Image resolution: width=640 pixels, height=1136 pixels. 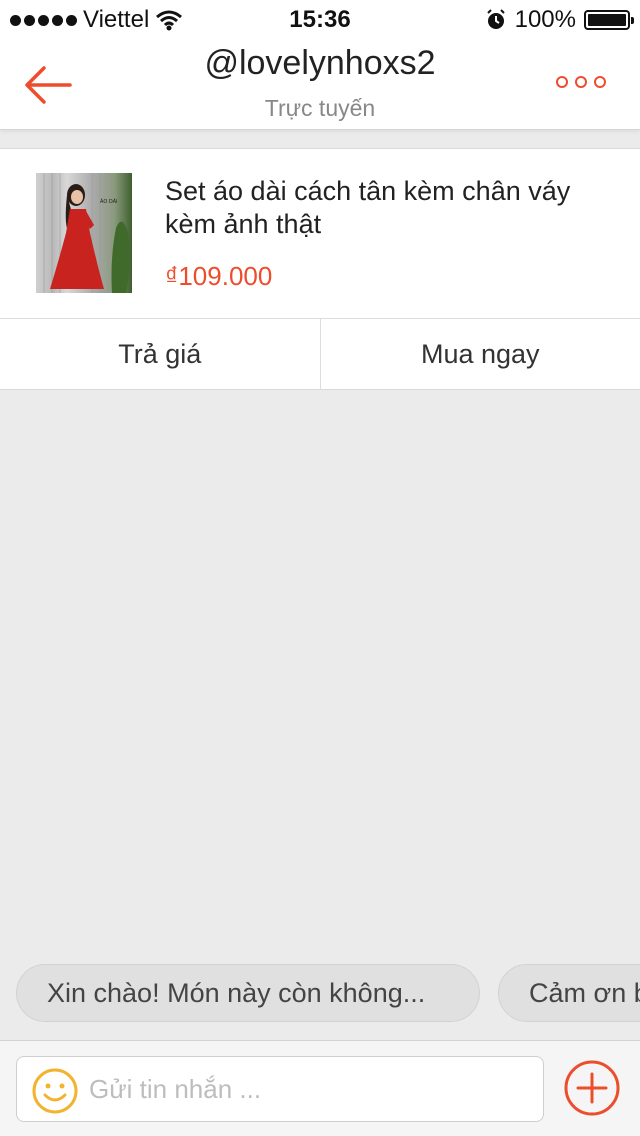 What do you see at coordinates (109, 201) in the screenshot?
I see `thumbnail-caption: ÁO DÀI` at bounding box center [109, 201].